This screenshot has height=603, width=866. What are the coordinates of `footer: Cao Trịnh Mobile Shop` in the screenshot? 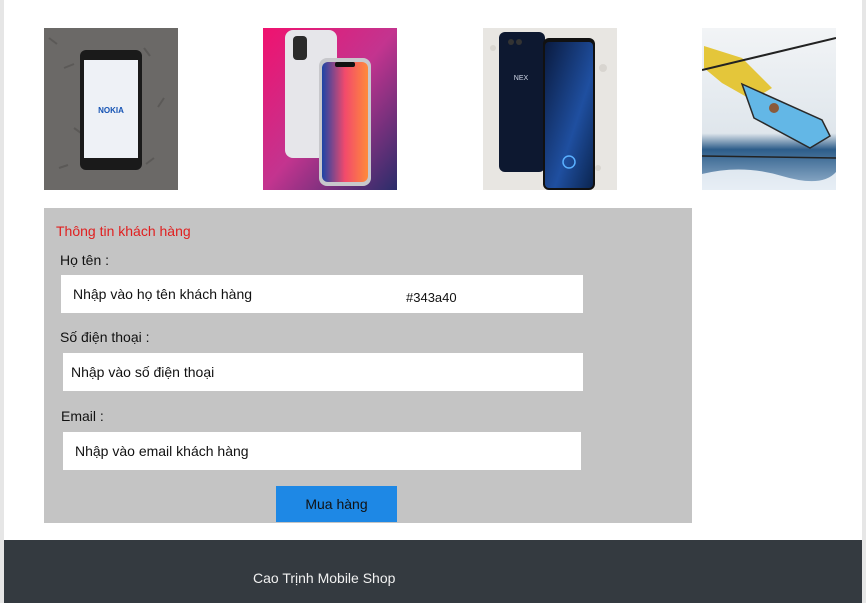 It's located at (433, 571).